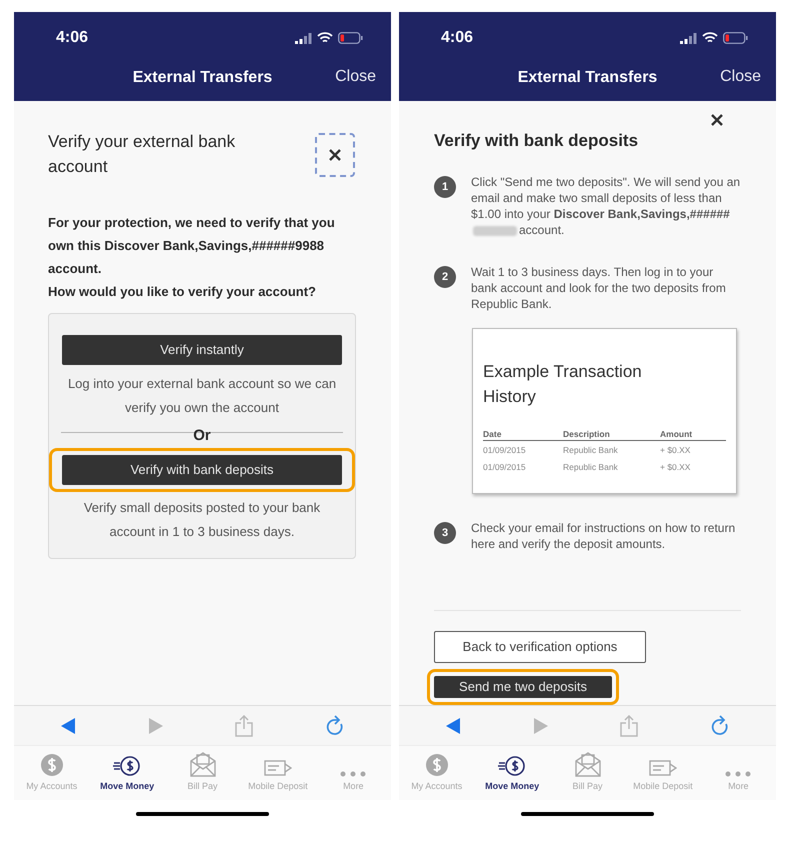 Image resolution: width=787 pixels, height=853 pixels. I want to click on send-button: Send me two deposits, so click(523, 687).